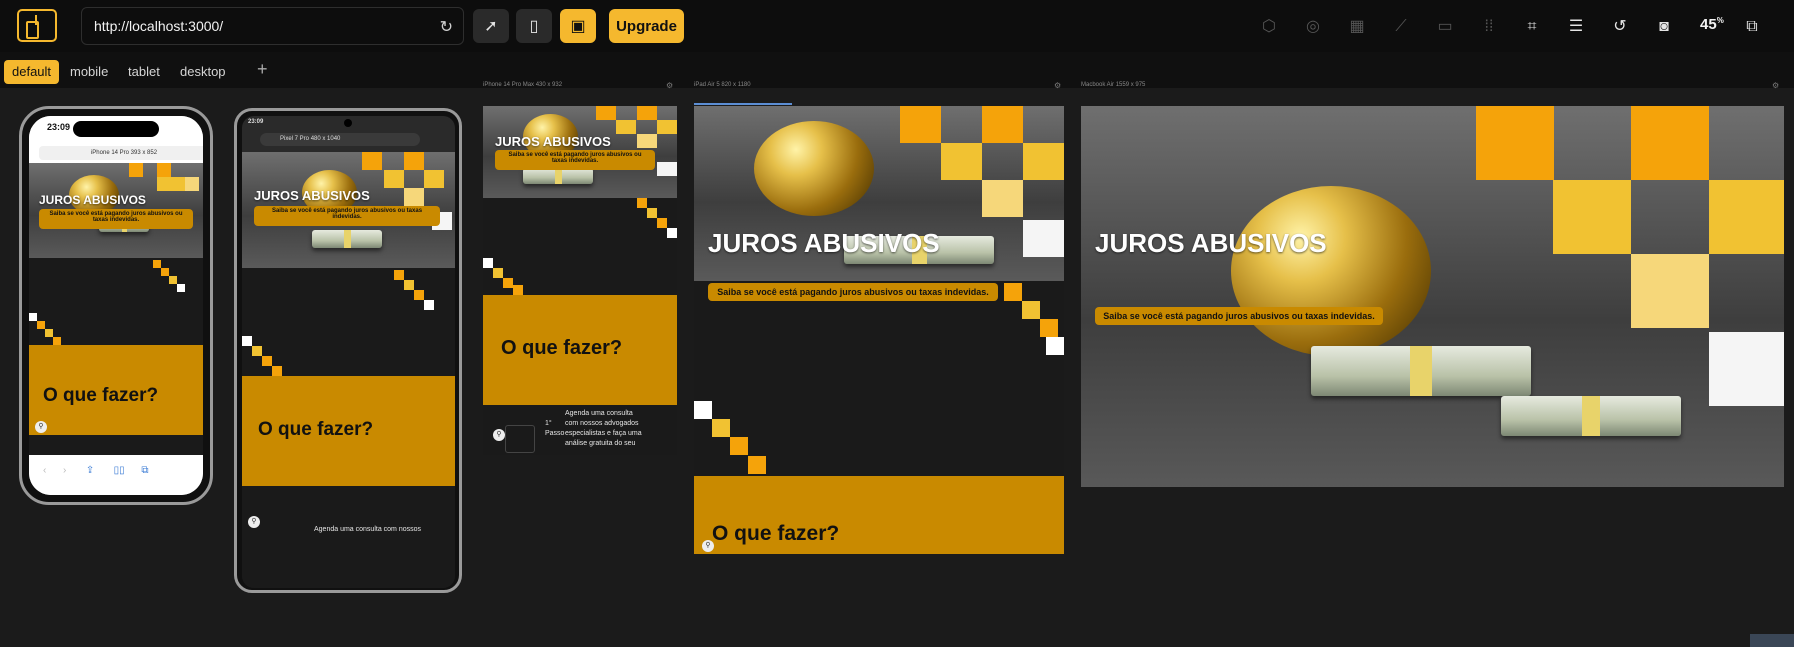  What do you see at coordinates (879, 515) in the screenshot?
I see `what-to-do-section: O que fazer? ⚲` at bounding box center [879, 515].